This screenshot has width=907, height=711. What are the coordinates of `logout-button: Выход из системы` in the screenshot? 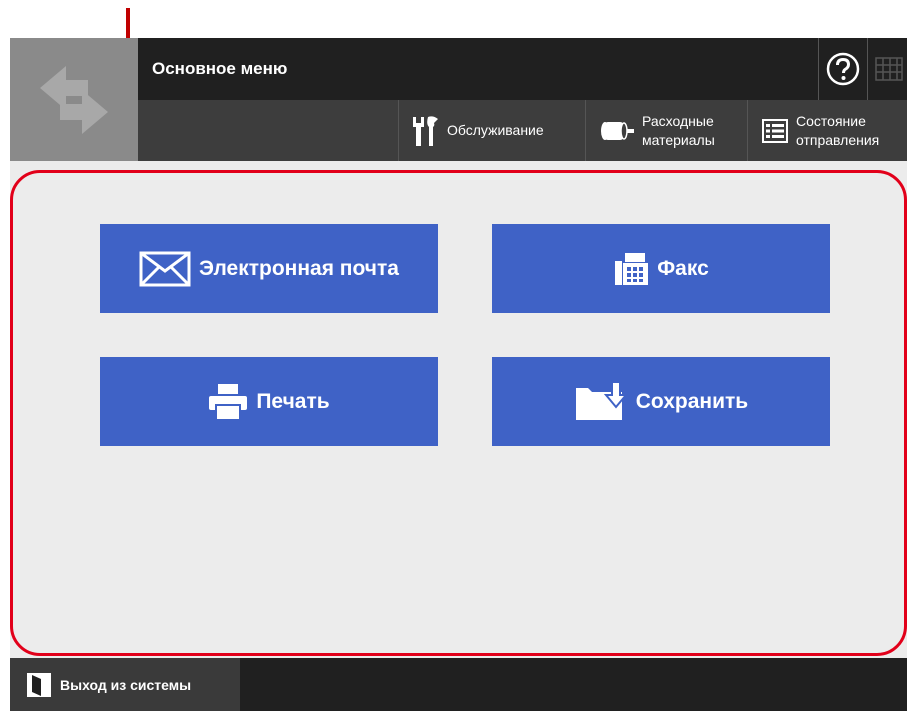 It's located at (125, 684).